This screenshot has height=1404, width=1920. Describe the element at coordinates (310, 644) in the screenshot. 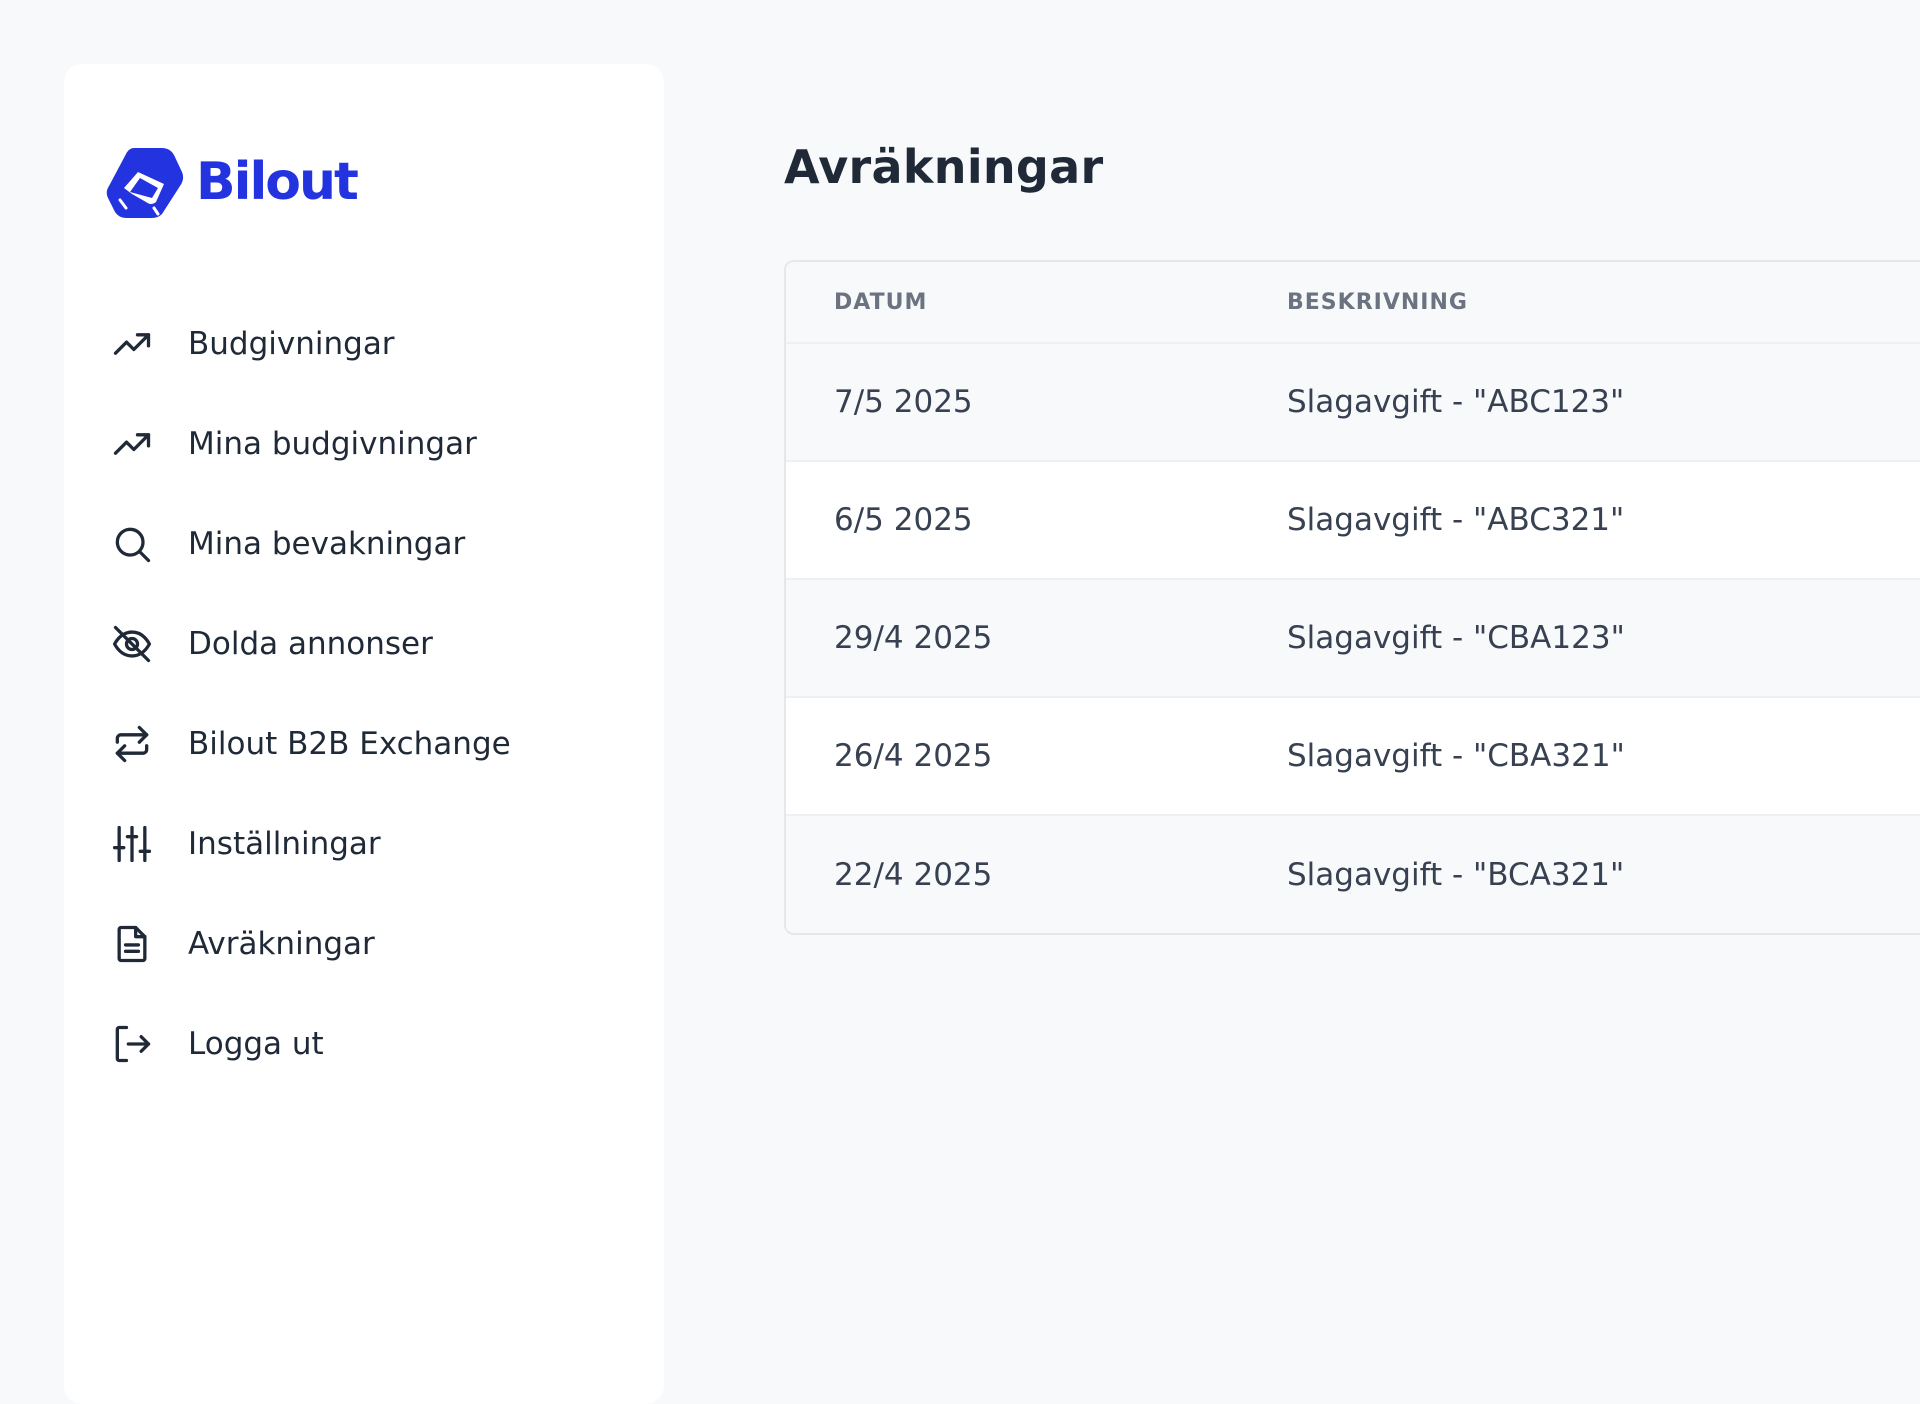

I see `sidebar-item-label: Dolda annonser` at that location.